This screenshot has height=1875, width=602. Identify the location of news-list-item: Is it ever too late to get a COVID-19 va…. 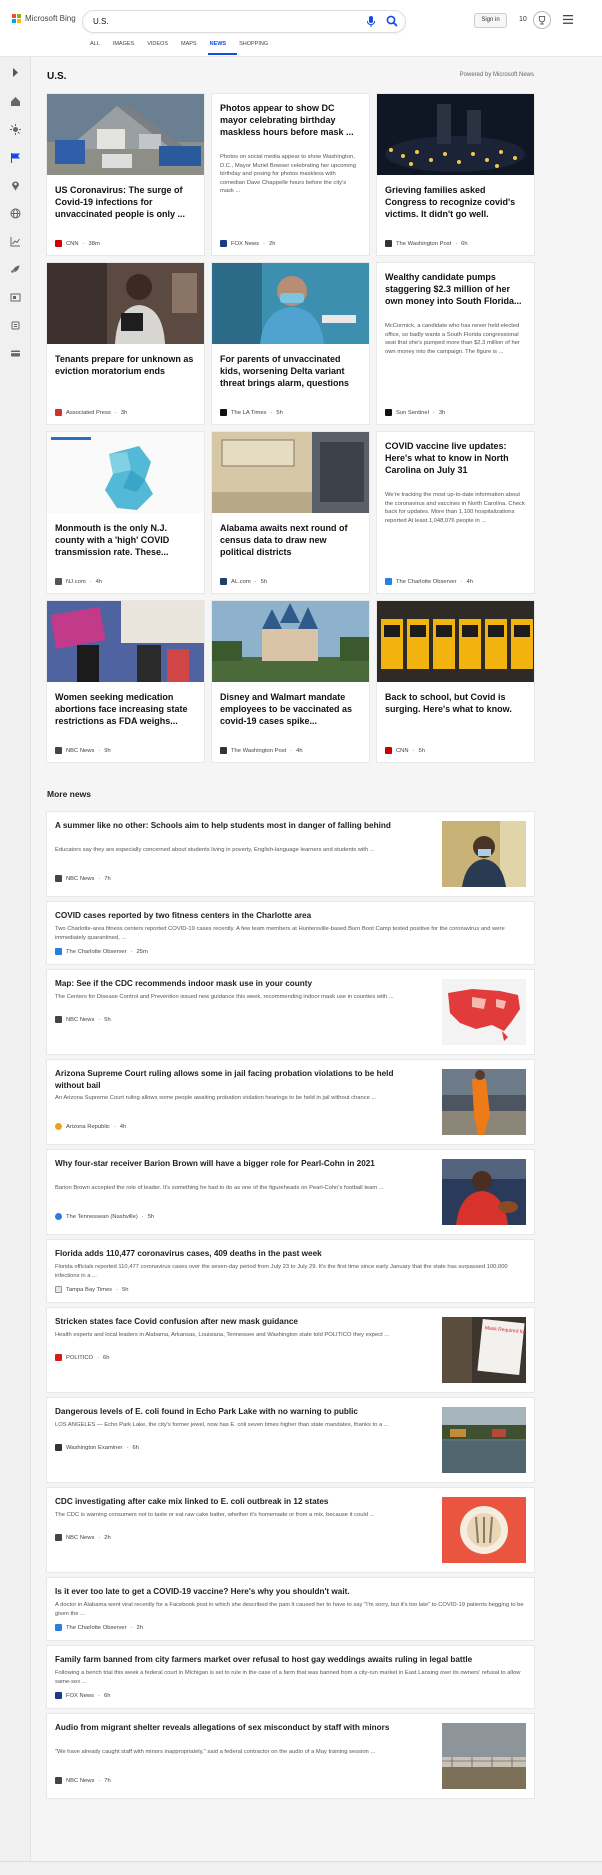
(290, 1609).